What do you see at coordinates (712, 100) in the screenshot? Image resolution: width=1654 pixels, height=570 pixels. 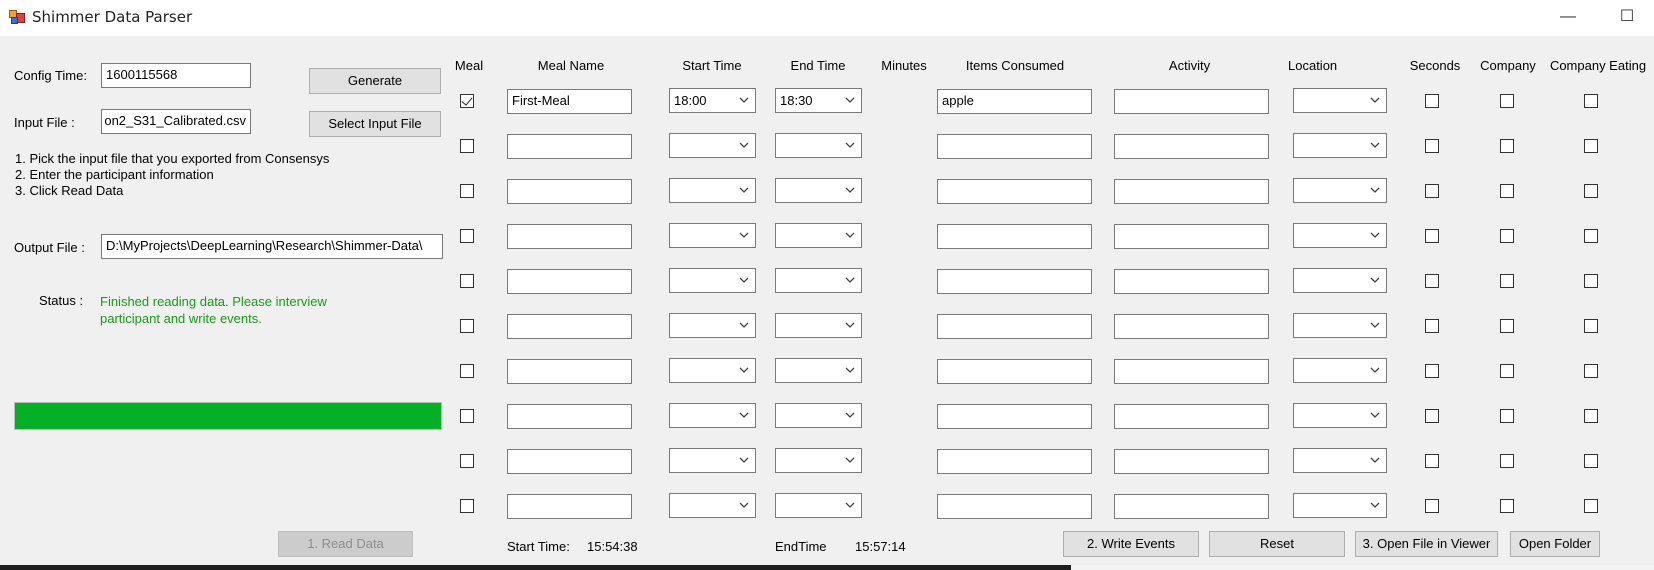 I see `start-time-select: 18:00` at bounding box center [712, 100].